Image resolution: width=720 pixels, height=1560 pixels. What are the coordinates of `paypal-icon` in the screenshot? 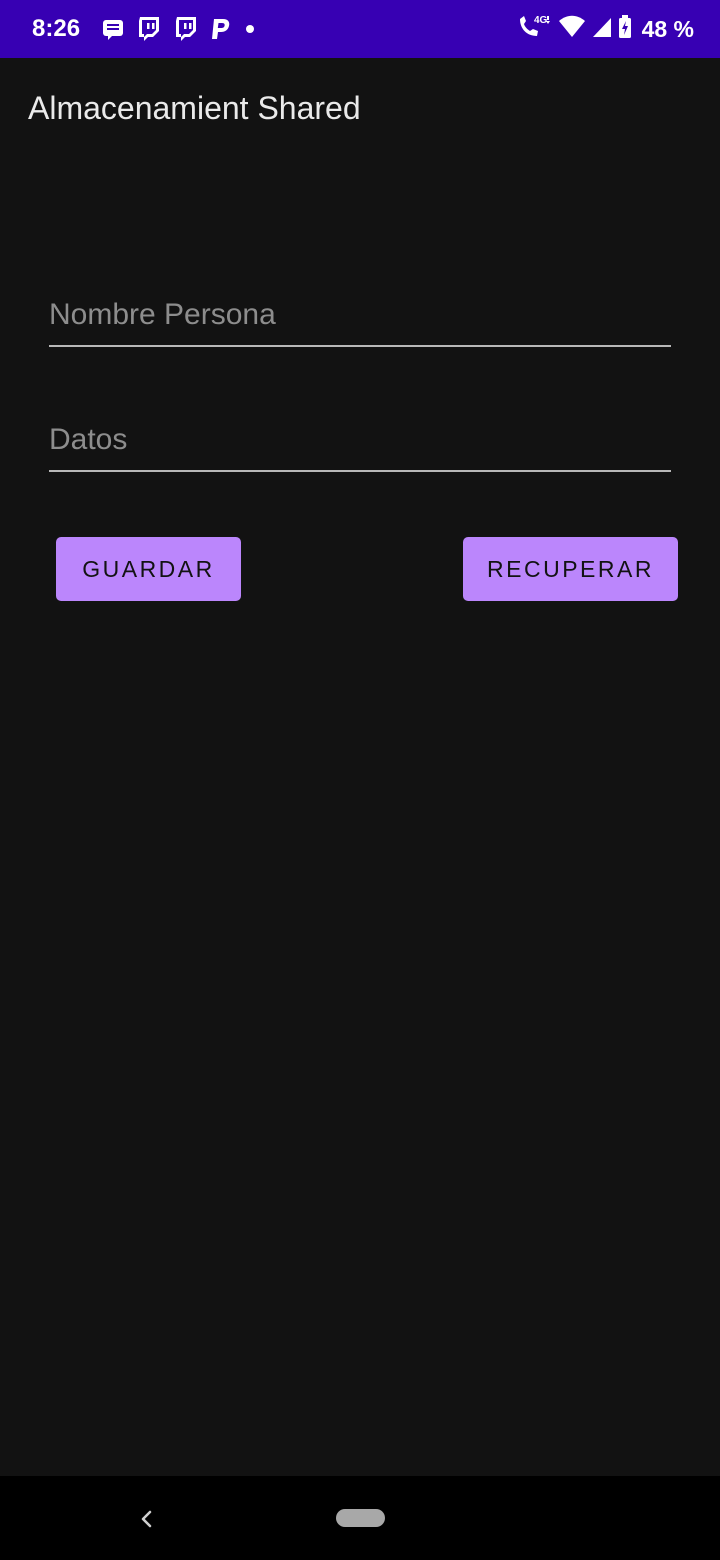 It's located at (221, 29).